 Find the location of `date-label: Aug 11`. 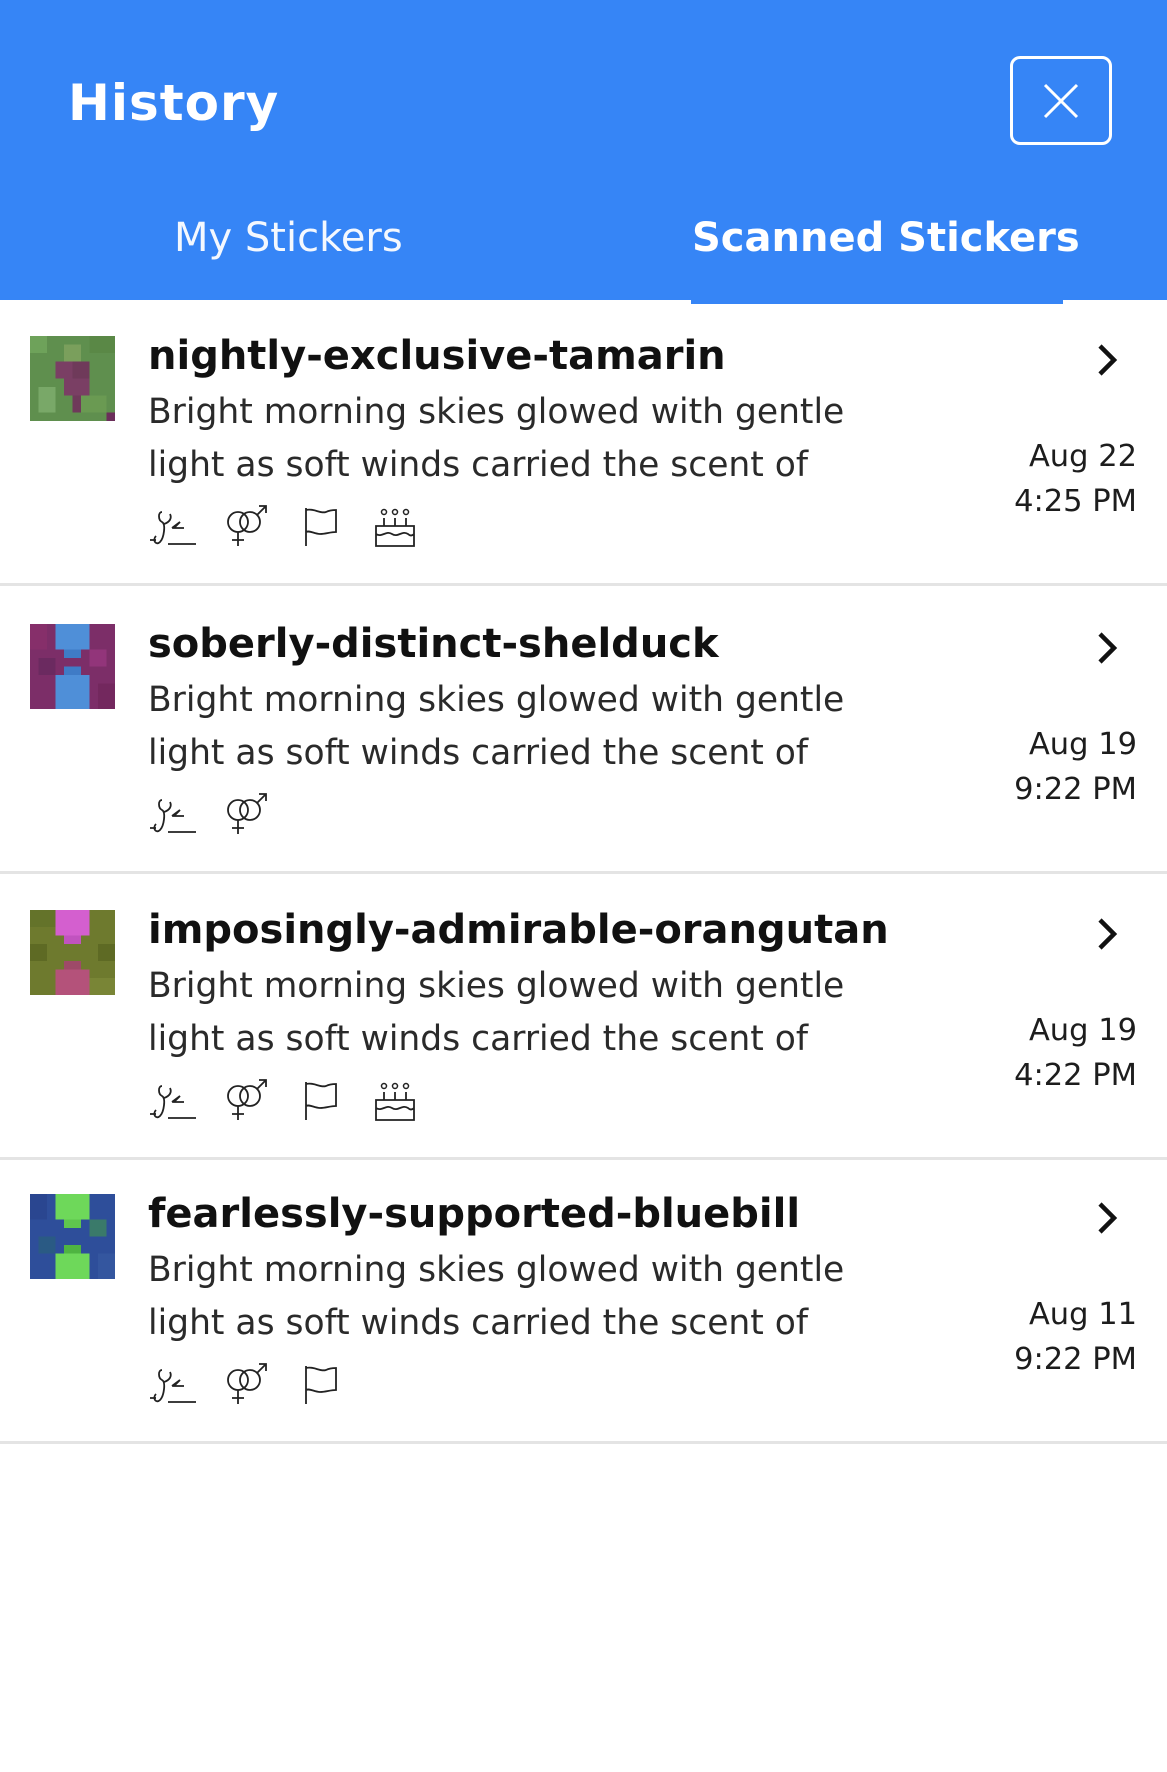

date-label: Aug 11 is located at coordinates (1082, 1314).